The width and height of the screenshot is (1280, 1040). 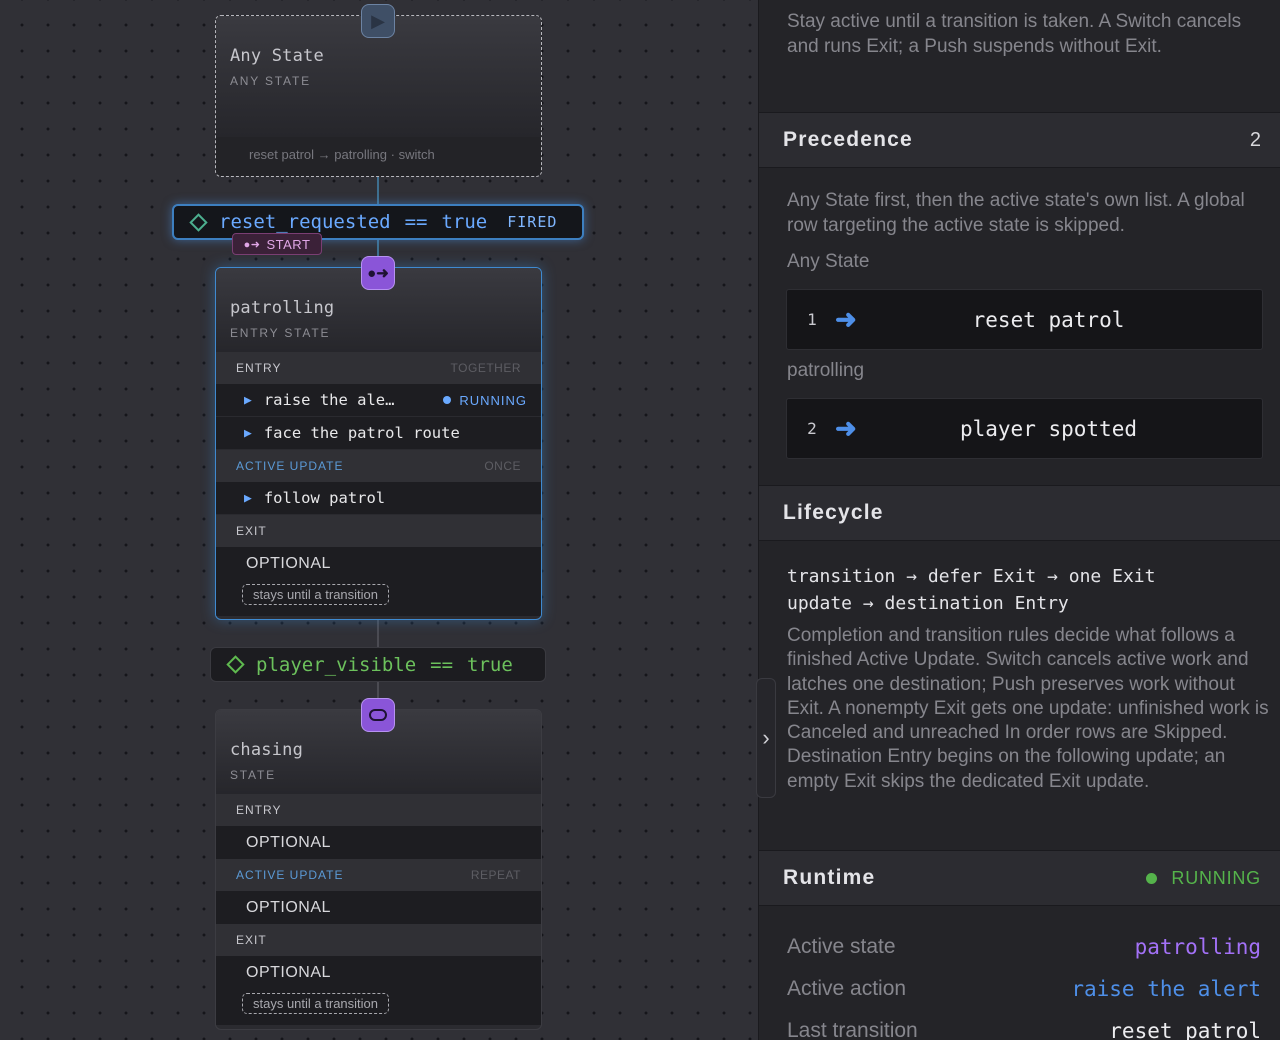 I want to click on running-status: RUNNING, so click(x=485, y=400).